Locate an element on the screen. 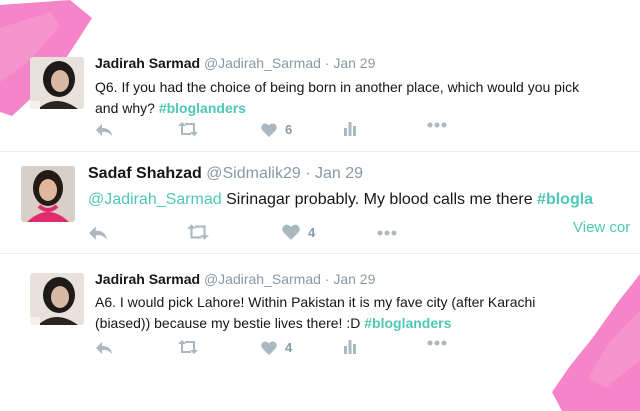 Image resolution: width=640 pixels, height=411 pixels. tweet-actions: 6 is located at coordinates (275, 133).